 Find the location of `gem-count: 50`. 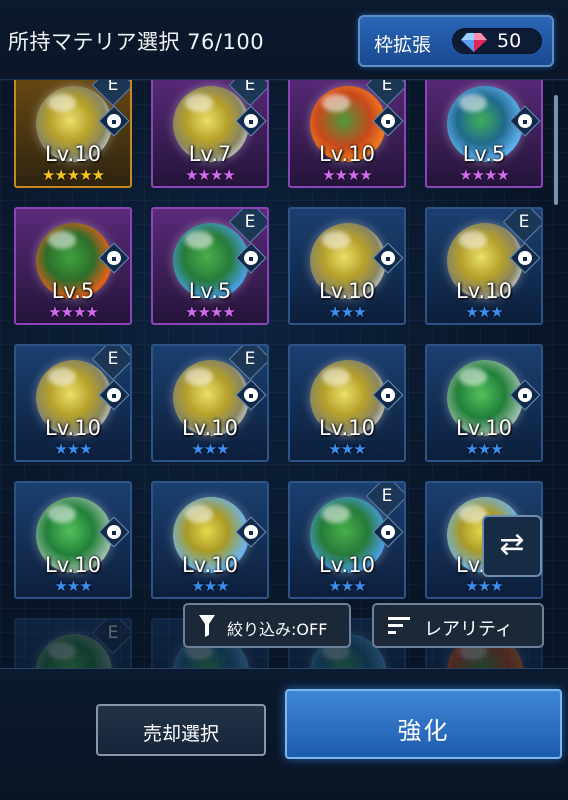

gem-count: 50 is located at coordinates (509, 41).